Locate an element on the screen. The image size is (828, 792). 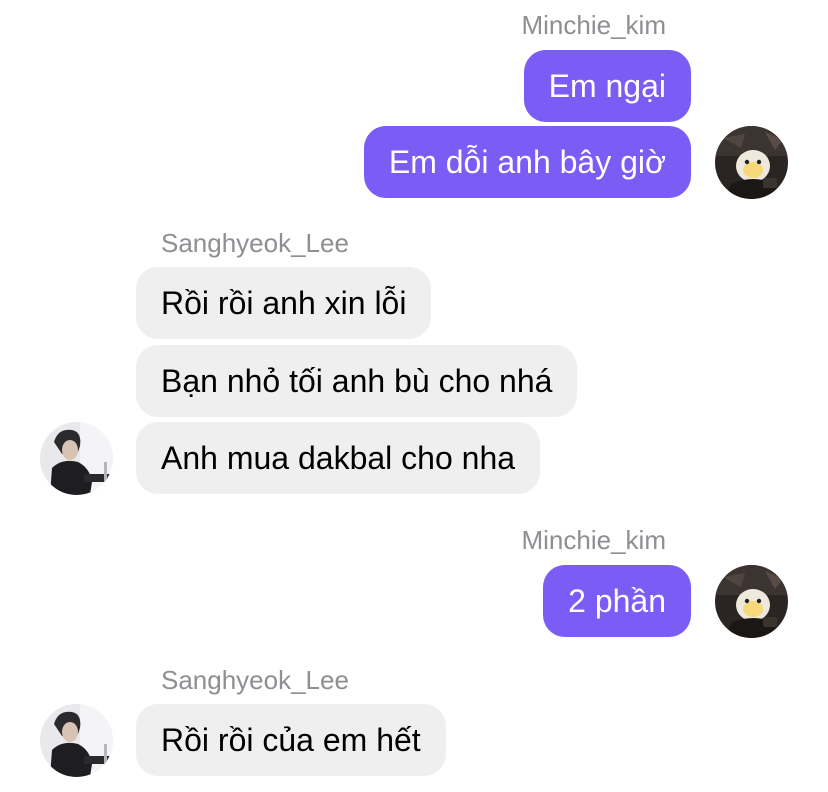
message-text: Rồi rồi của em hết is located at coordinates (291, 740).